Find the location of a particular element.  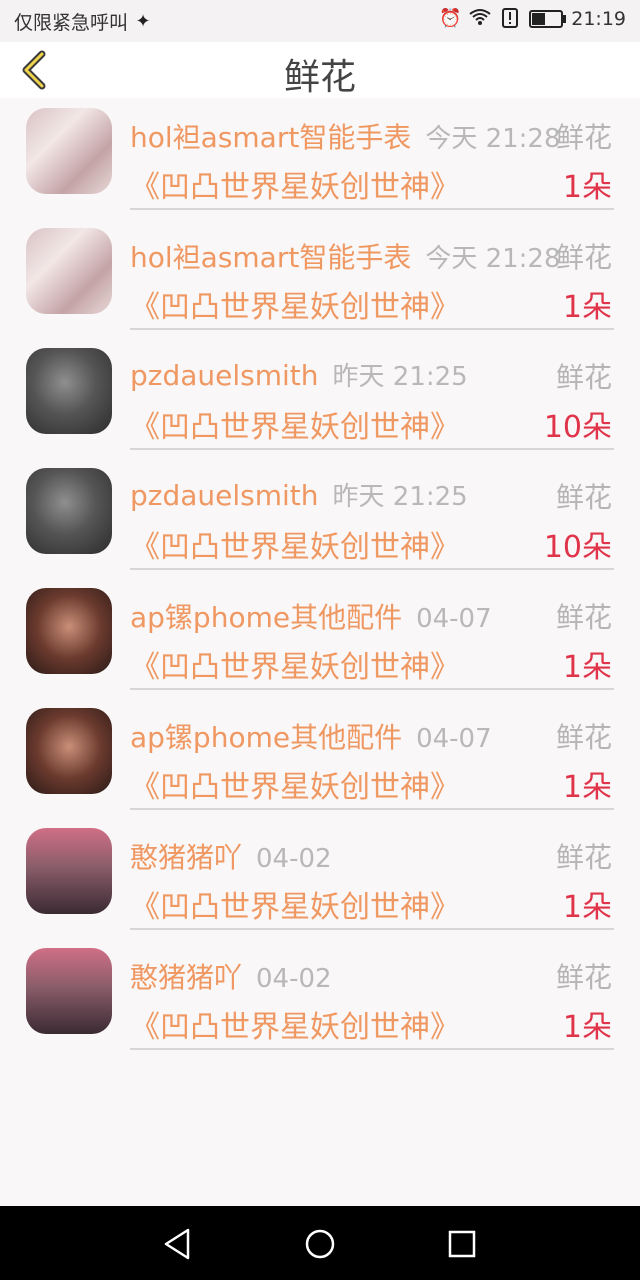

page-title: 鲜花 is located at coordinates (319, 77).